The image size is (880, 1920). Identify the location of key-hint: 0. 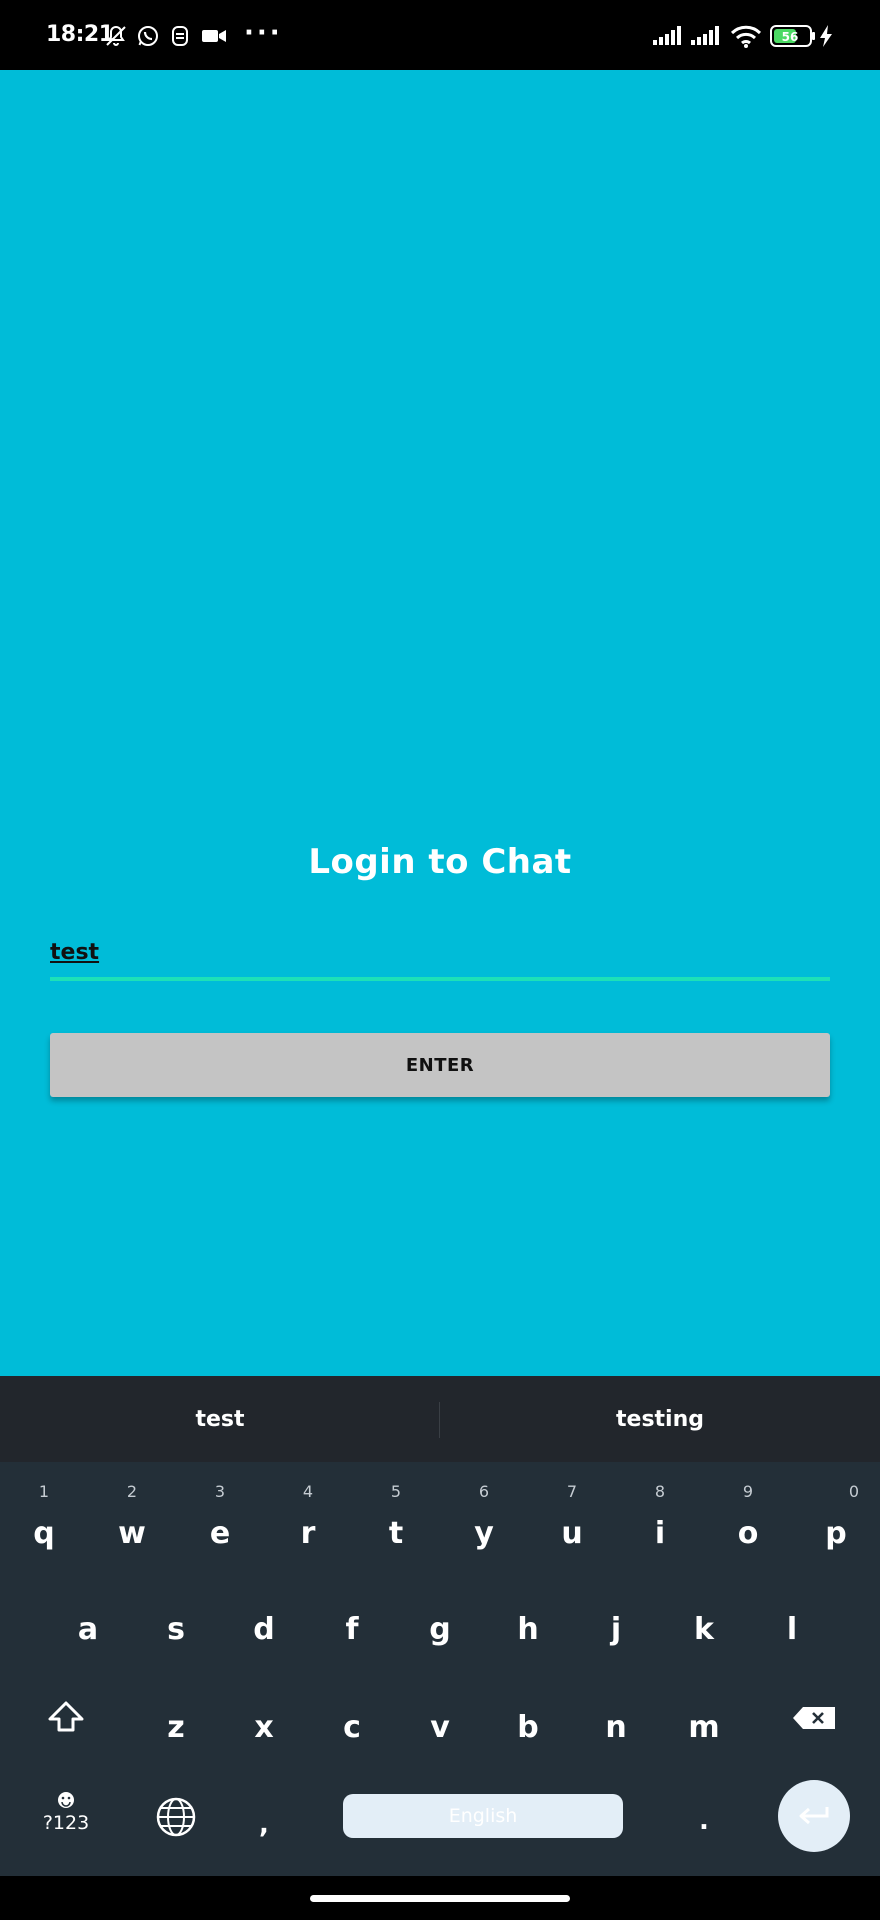
(854, 1491).